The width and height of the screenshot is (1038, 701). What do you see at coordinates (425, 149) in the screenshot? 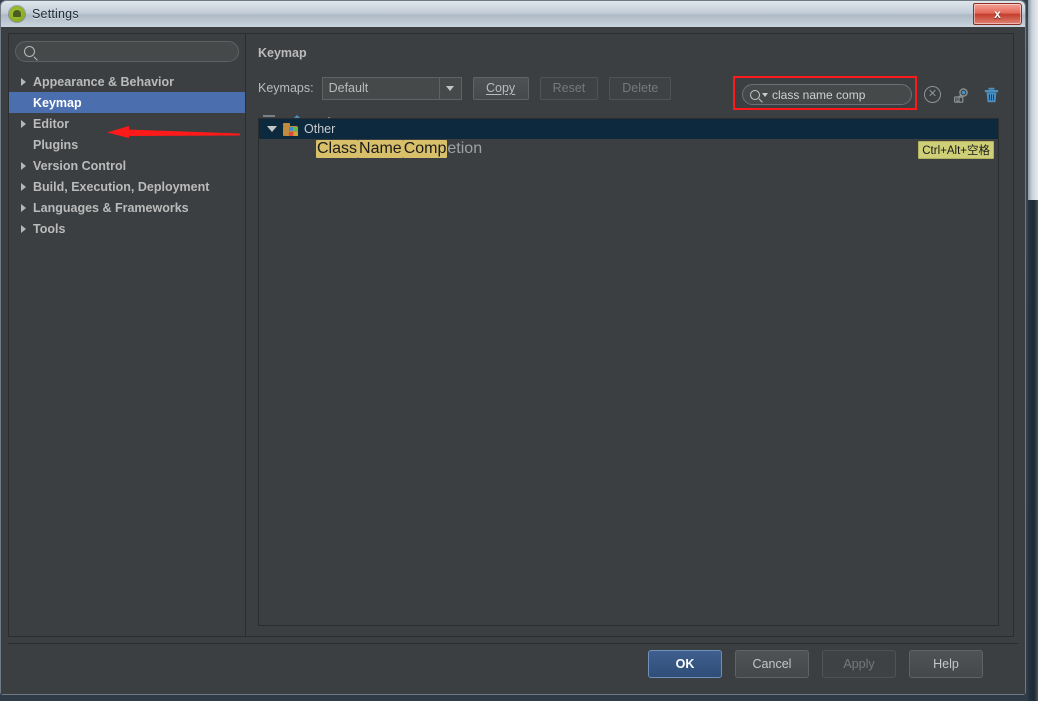
I see `match-segment: Comp` at bounding box center [425, 149].